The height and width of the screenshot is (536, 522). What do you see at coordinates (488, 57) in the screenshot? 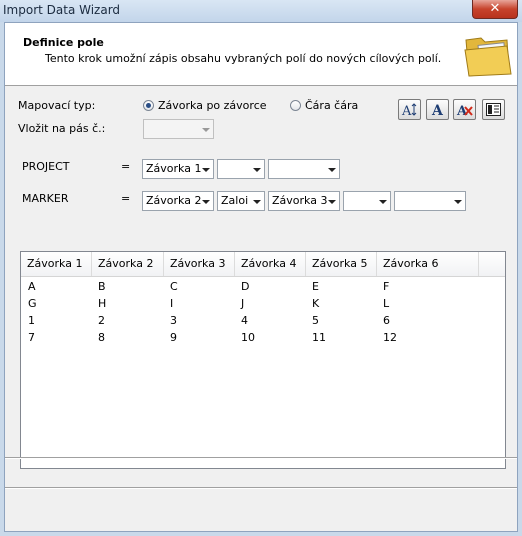
I see `folder-icon` at bounding box center [488, 57].